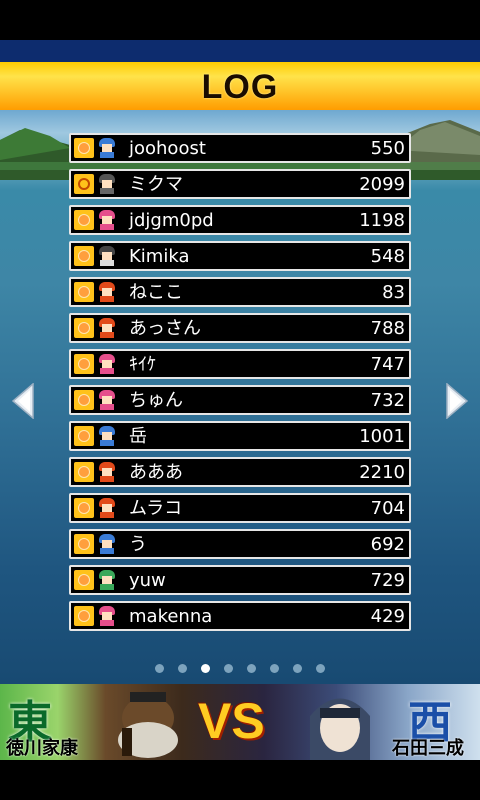 The image size is (480, 800). What do you see at coordinates (387, 544) in the screenshot?
I see `player-score: 692` at bounding box center [387, 544].